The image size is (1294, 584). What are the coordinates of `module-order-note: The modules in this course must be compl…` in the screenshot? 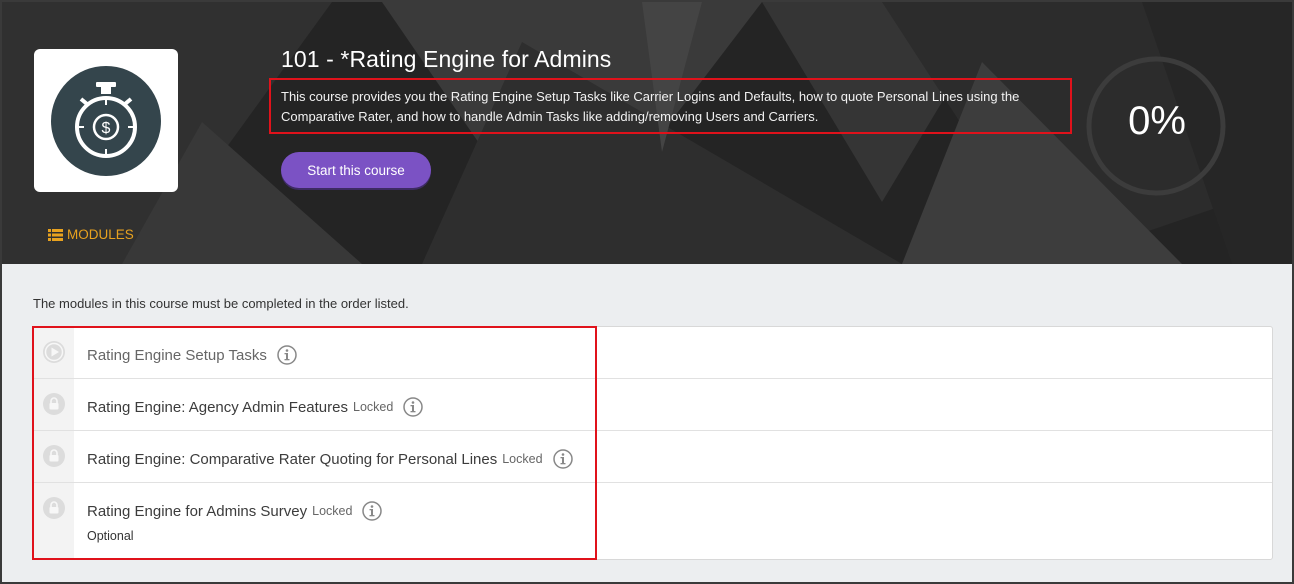 It's located at (221, 303).